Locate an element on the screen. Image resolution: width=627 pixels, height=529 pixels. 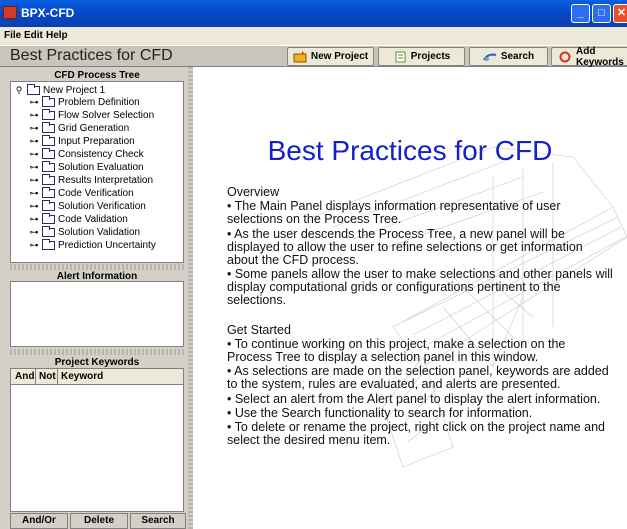
column-keyword: Keyword is located at coordinates (82, 376).